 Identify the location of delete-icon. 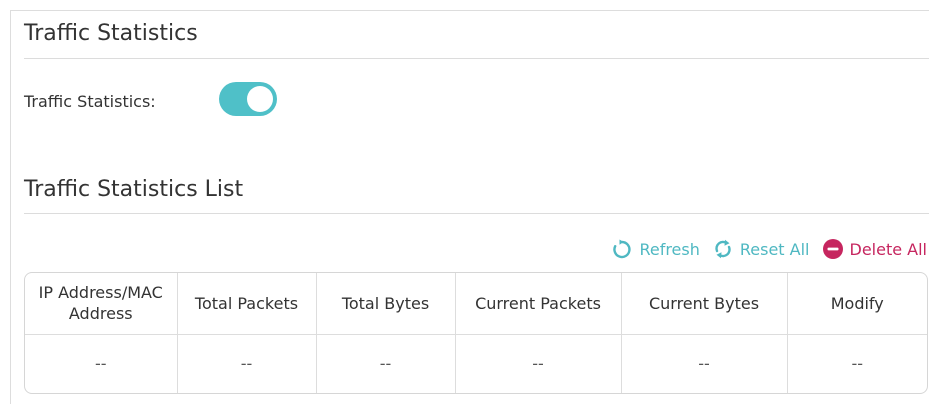
(832, 249).